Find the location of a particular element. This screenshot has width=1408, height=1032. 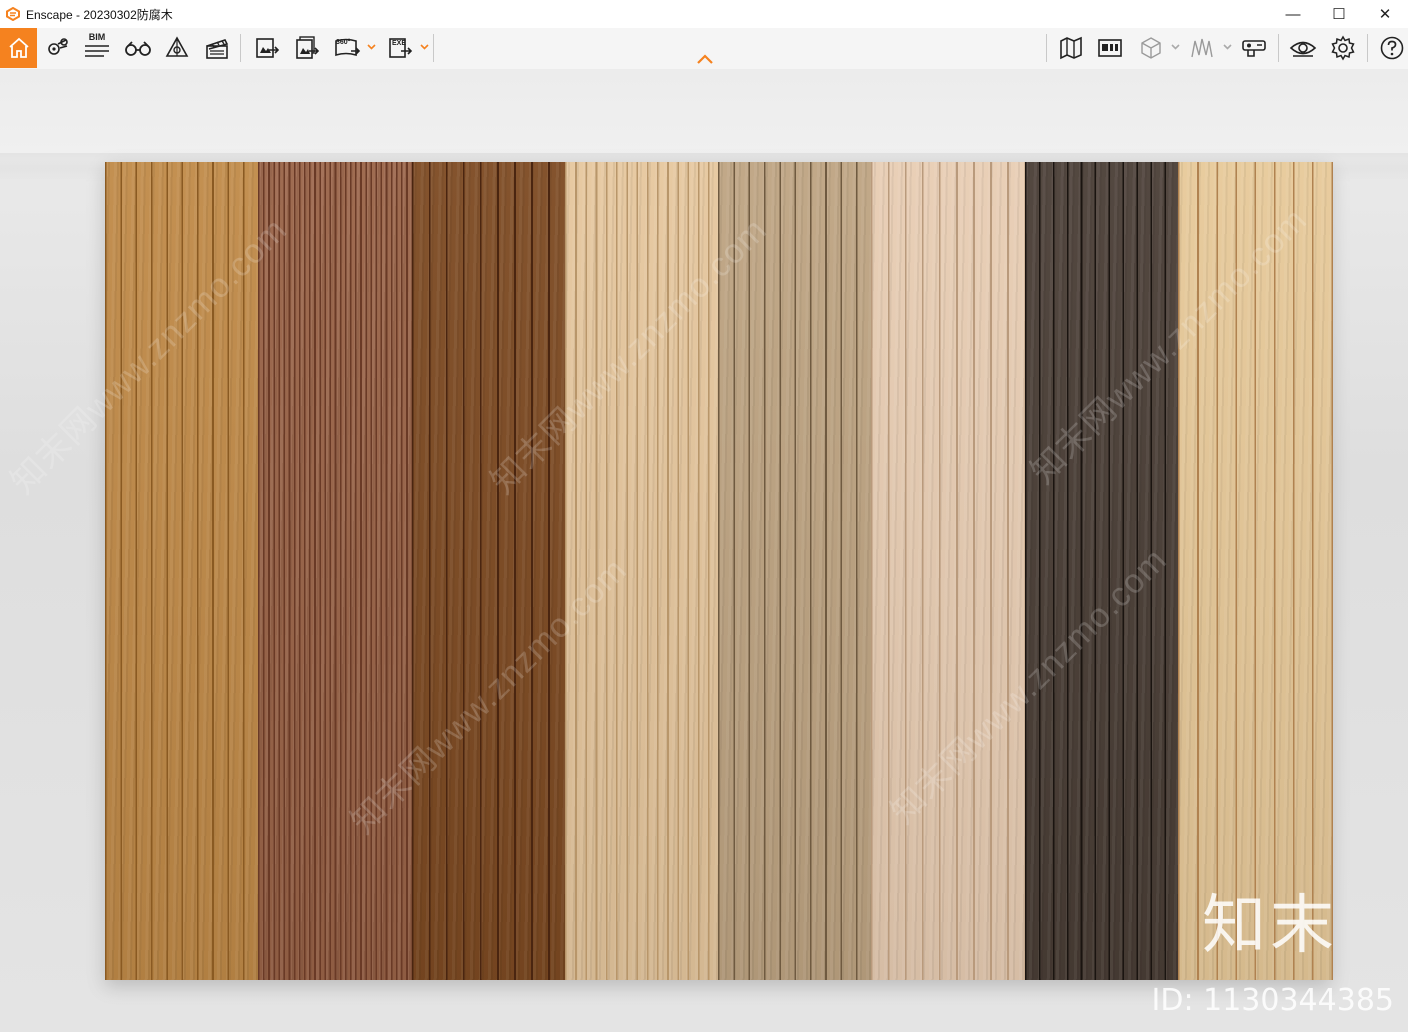

brand-watermark: 知末 is located at coordinates (1270, 926).